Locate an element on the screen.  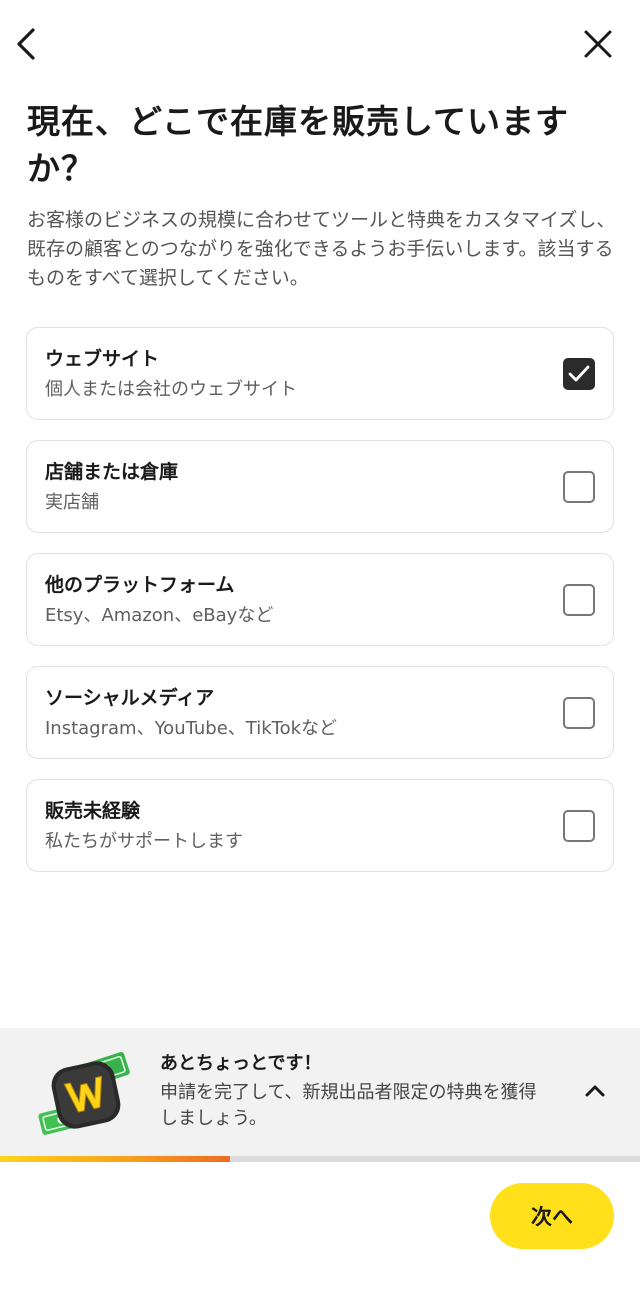
option-website: ウェブサイト 個人または会社のウェブサイト is located at coordinates (320, 373).